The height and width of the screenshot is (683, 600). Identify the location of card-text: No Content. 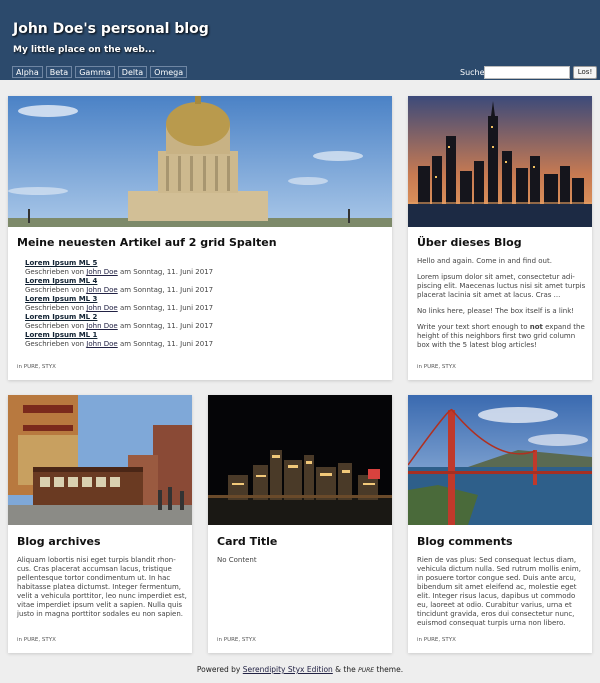
(237, 560).